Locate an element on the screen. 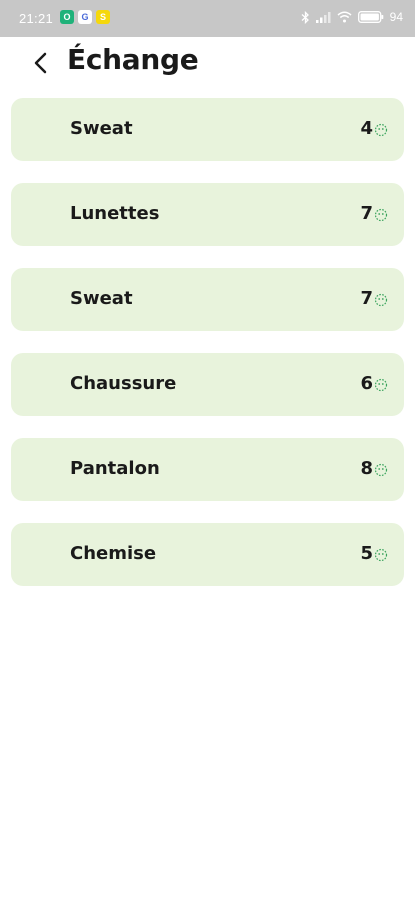 The image size is (415, 900). item-name: Chaussure is located at coordinates (123, 383).